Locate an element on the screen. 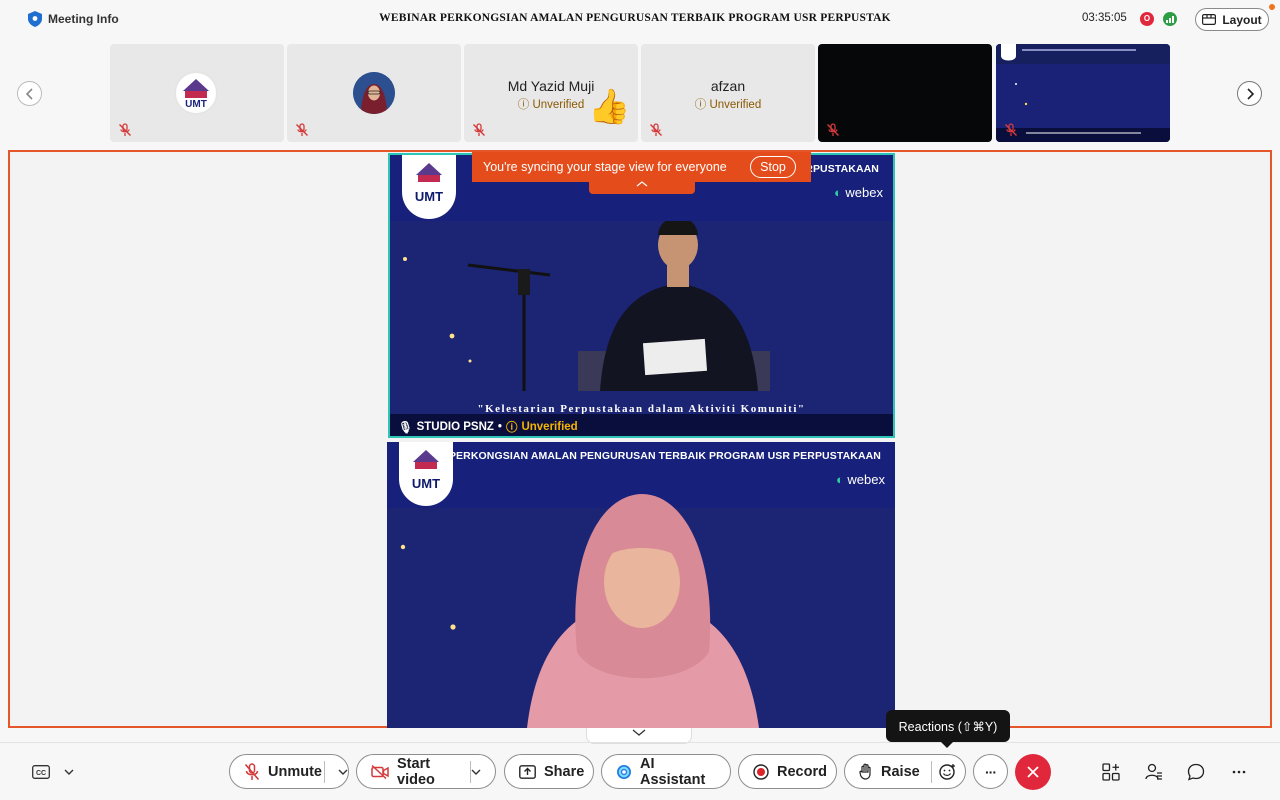 This screenshot has height=800, width=1280. ai-assistant-button: AI Assistant is located at coordinates (666, 771).